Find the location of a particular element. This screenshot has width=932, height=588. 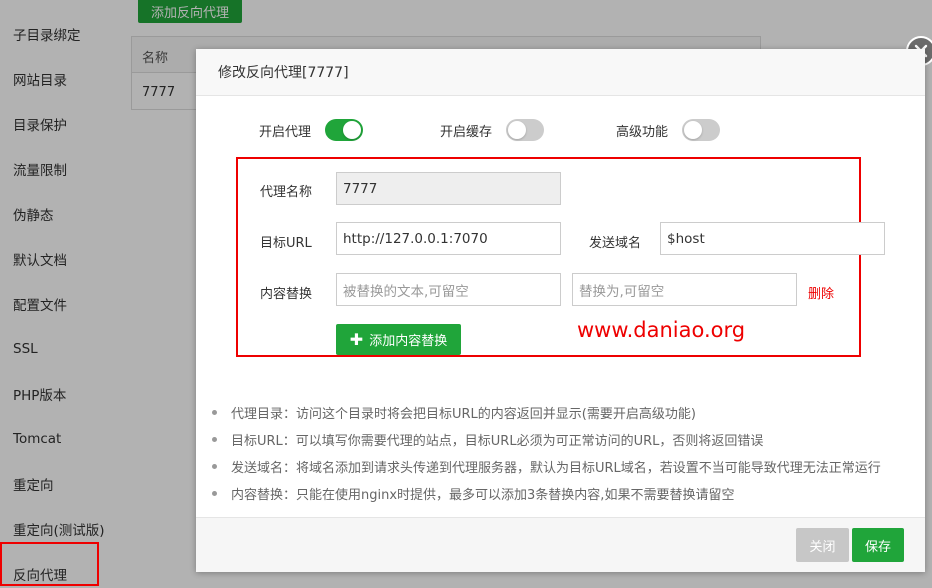

proxy-name-field: 7777 is located at coordinates (448, 188).